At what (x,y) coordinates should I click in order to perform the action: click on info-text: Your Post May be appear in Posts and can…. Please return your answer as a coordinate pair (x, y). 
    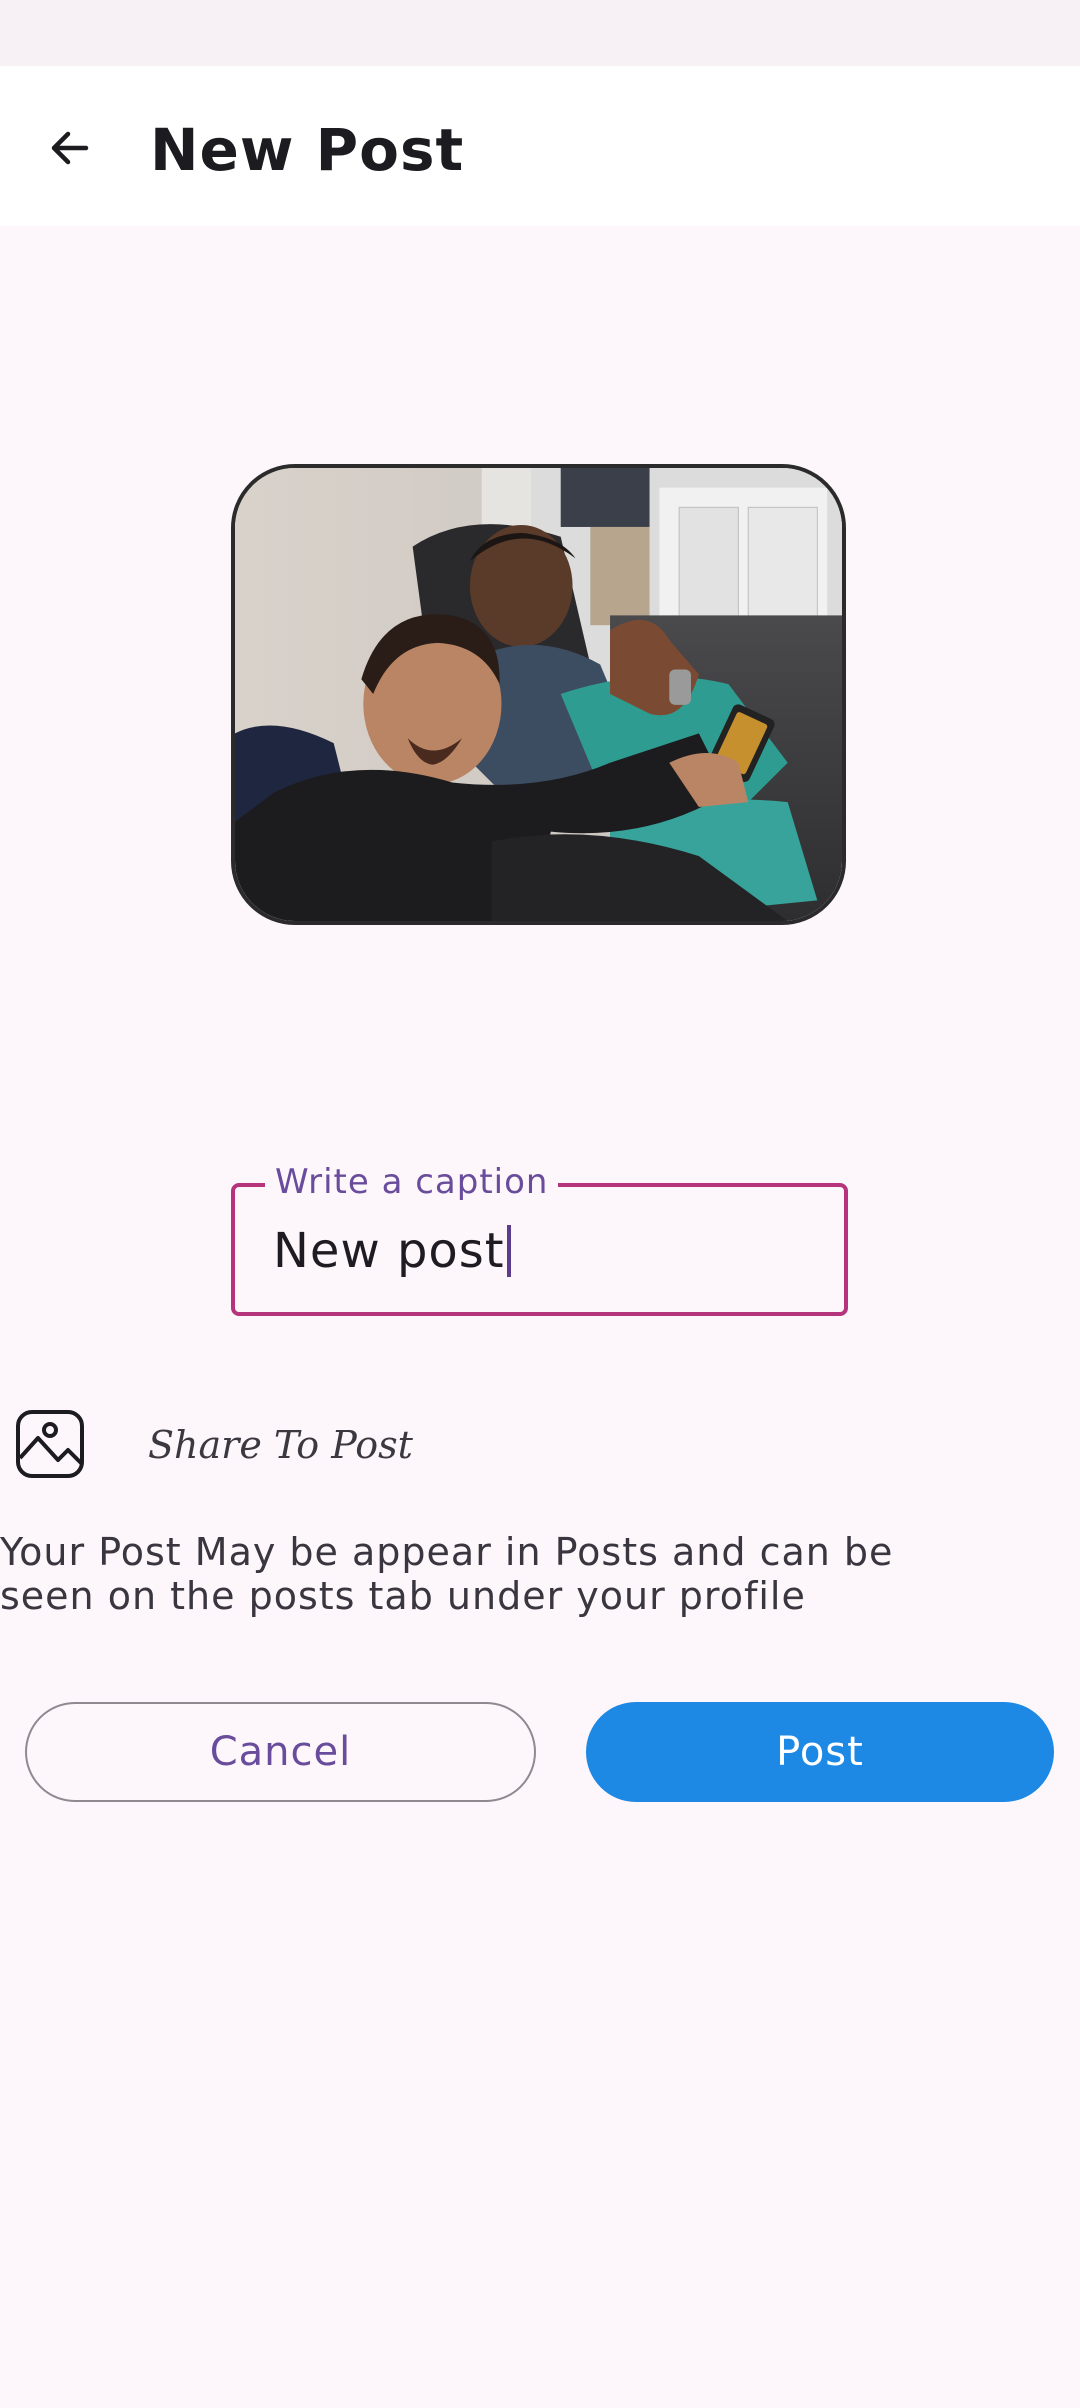
    Looking at the image, I should click on (447, 1574).